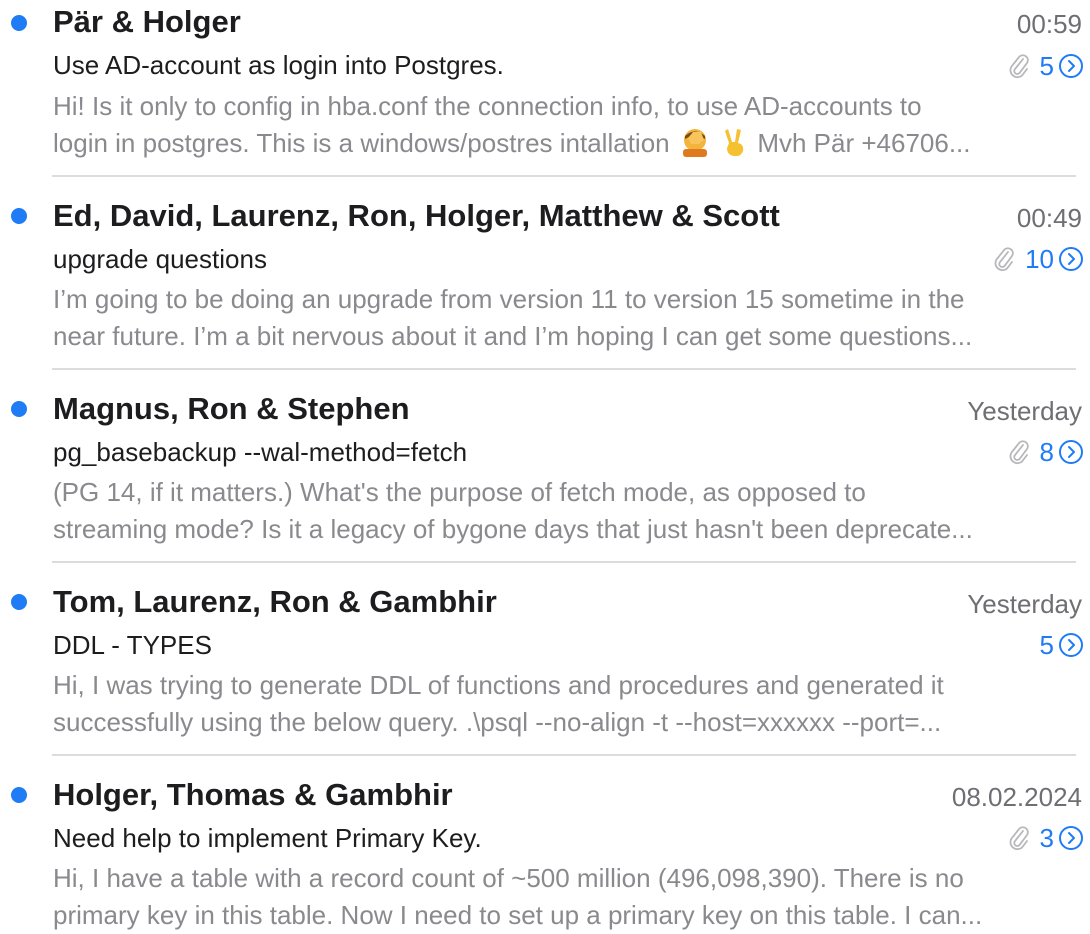  What do you see at coordinates (267, 838) in the screenshot?
I see `message-subject: Need help to implement Primary Key.` at bounding box center [267, 838].